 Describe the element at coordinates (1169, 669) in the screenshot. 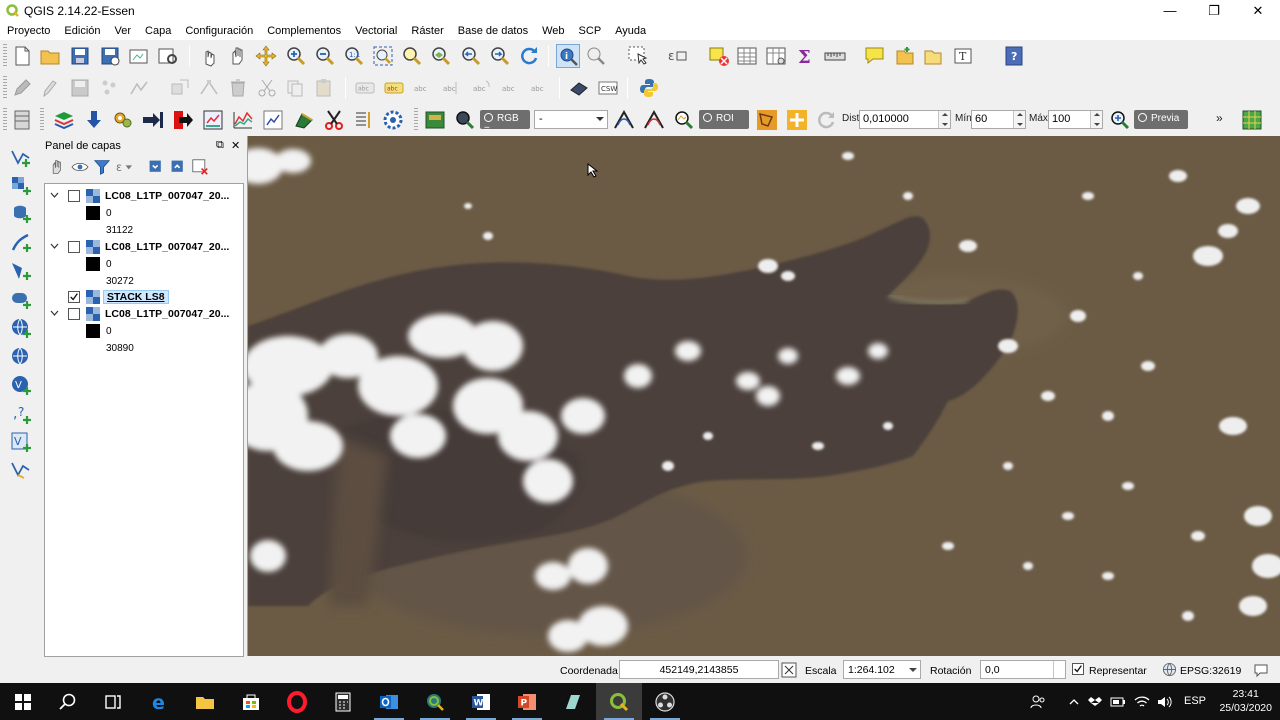

I see `crs-globe-icon` at that location.